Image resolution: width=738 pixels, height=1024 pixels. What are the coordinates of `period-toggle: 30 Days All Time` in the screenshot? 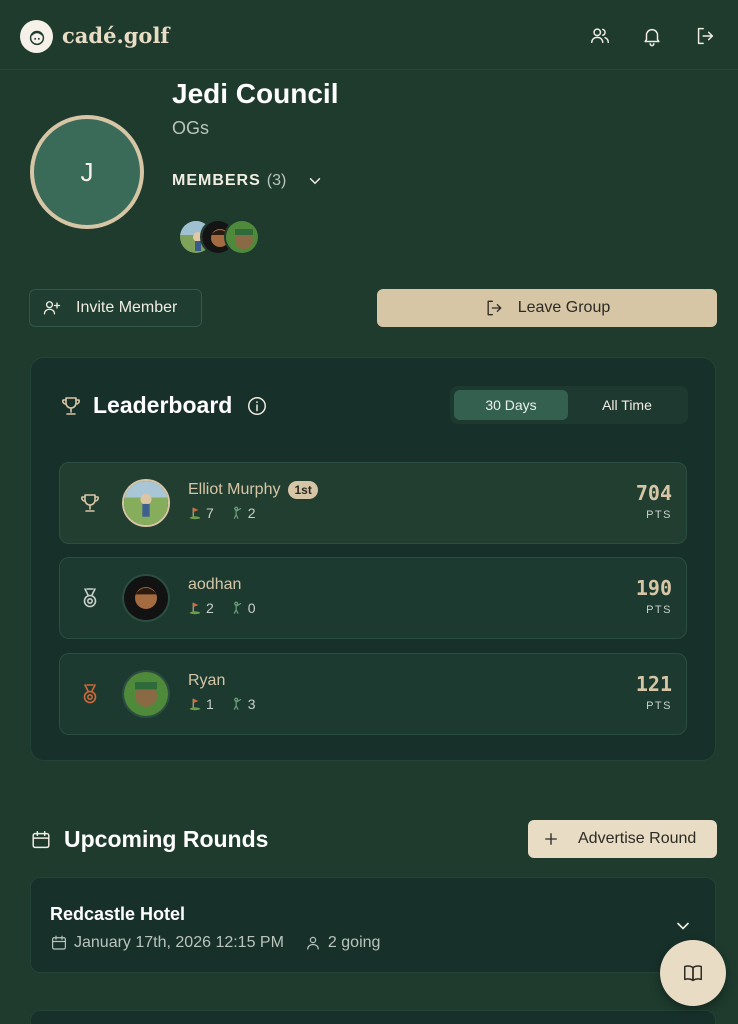 It's located at (569, 405).